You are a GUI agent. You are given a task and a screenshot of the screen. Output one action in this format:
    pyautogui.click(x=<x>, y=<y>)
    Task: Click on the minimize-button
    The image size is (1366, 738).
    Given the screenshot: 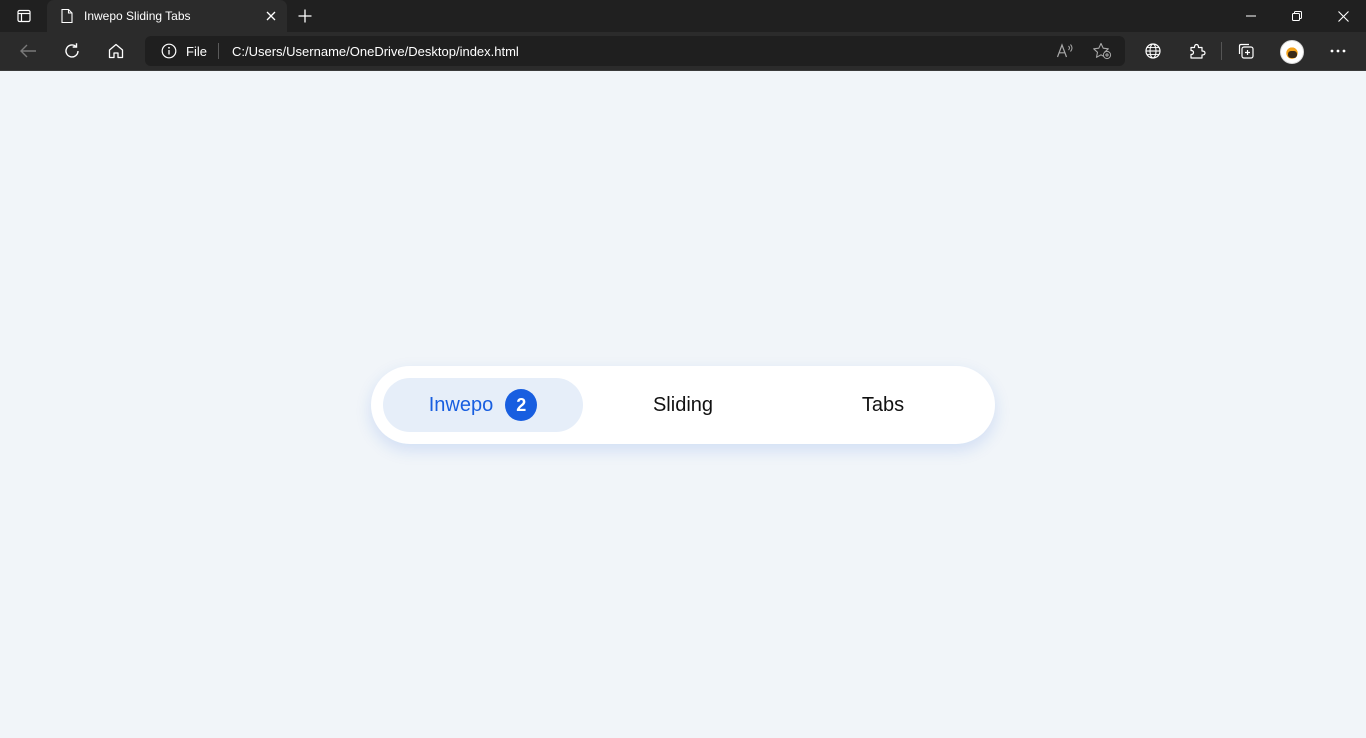 What is the action you would take?
    pyautogui.click(x=1251, y=16)
    